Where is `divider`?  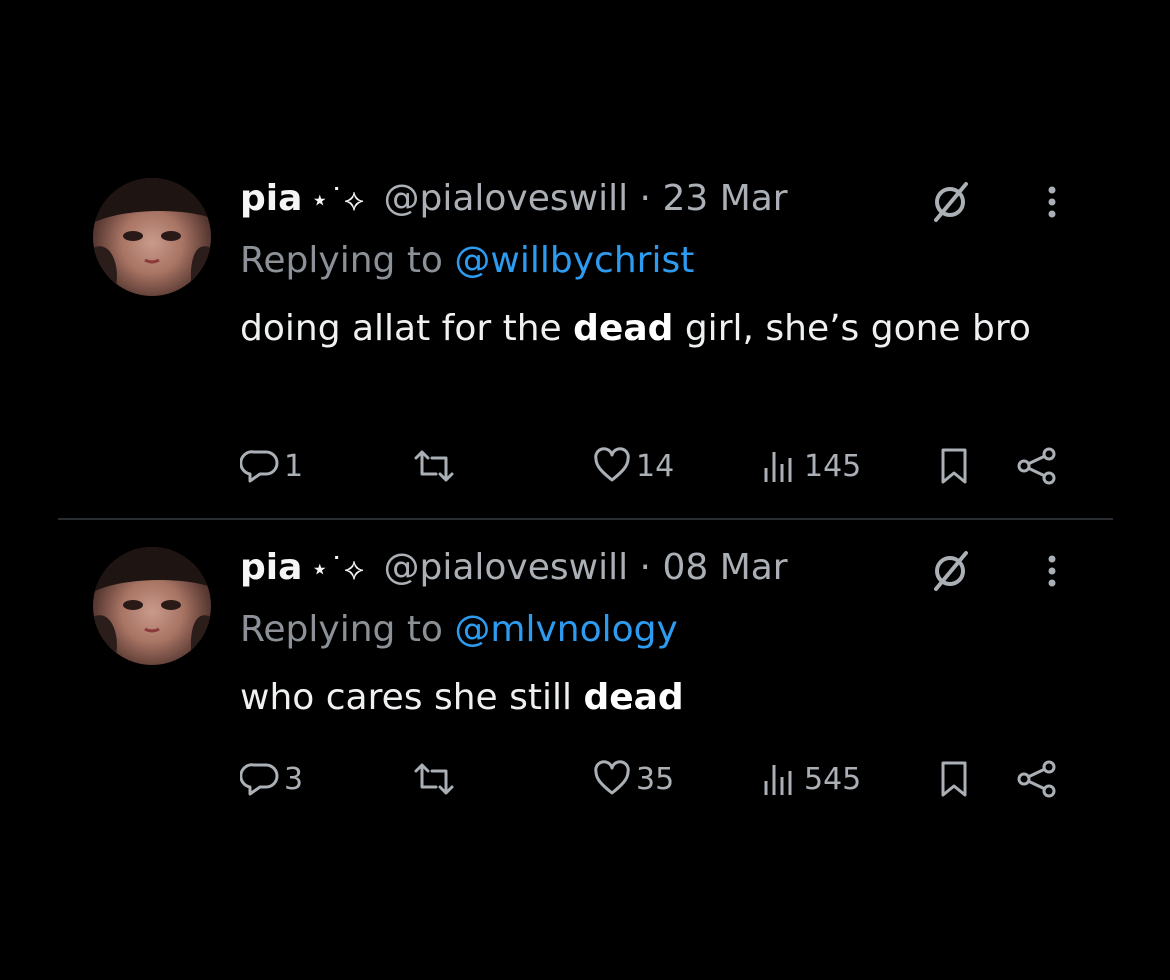 divider is located at coordinates (585, 519).